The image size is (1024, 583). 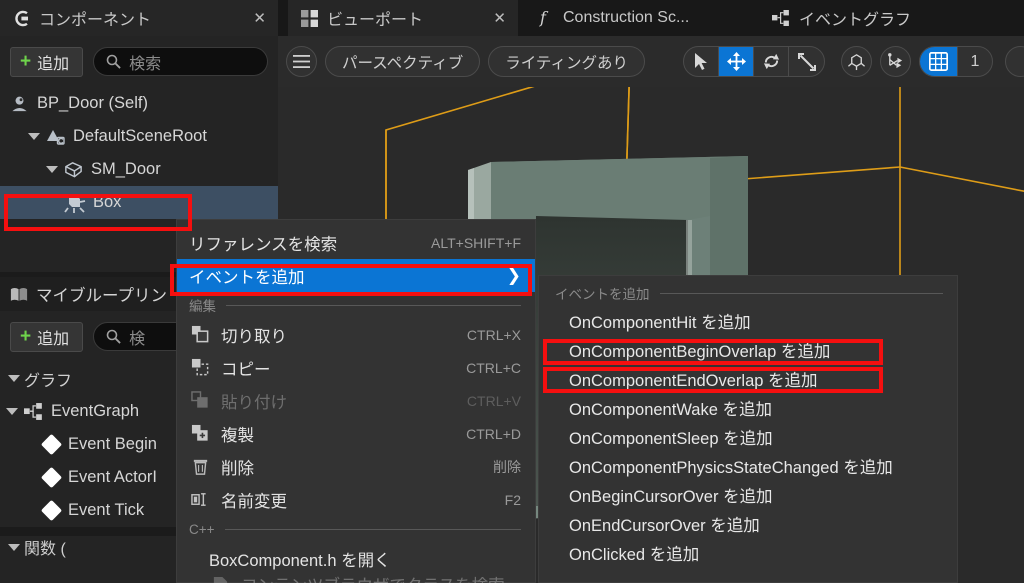 What do you see at coordinates (356, 305) in the screenshot?
I see `menu-section-edit: 編集` at bounding box center [356, 305].